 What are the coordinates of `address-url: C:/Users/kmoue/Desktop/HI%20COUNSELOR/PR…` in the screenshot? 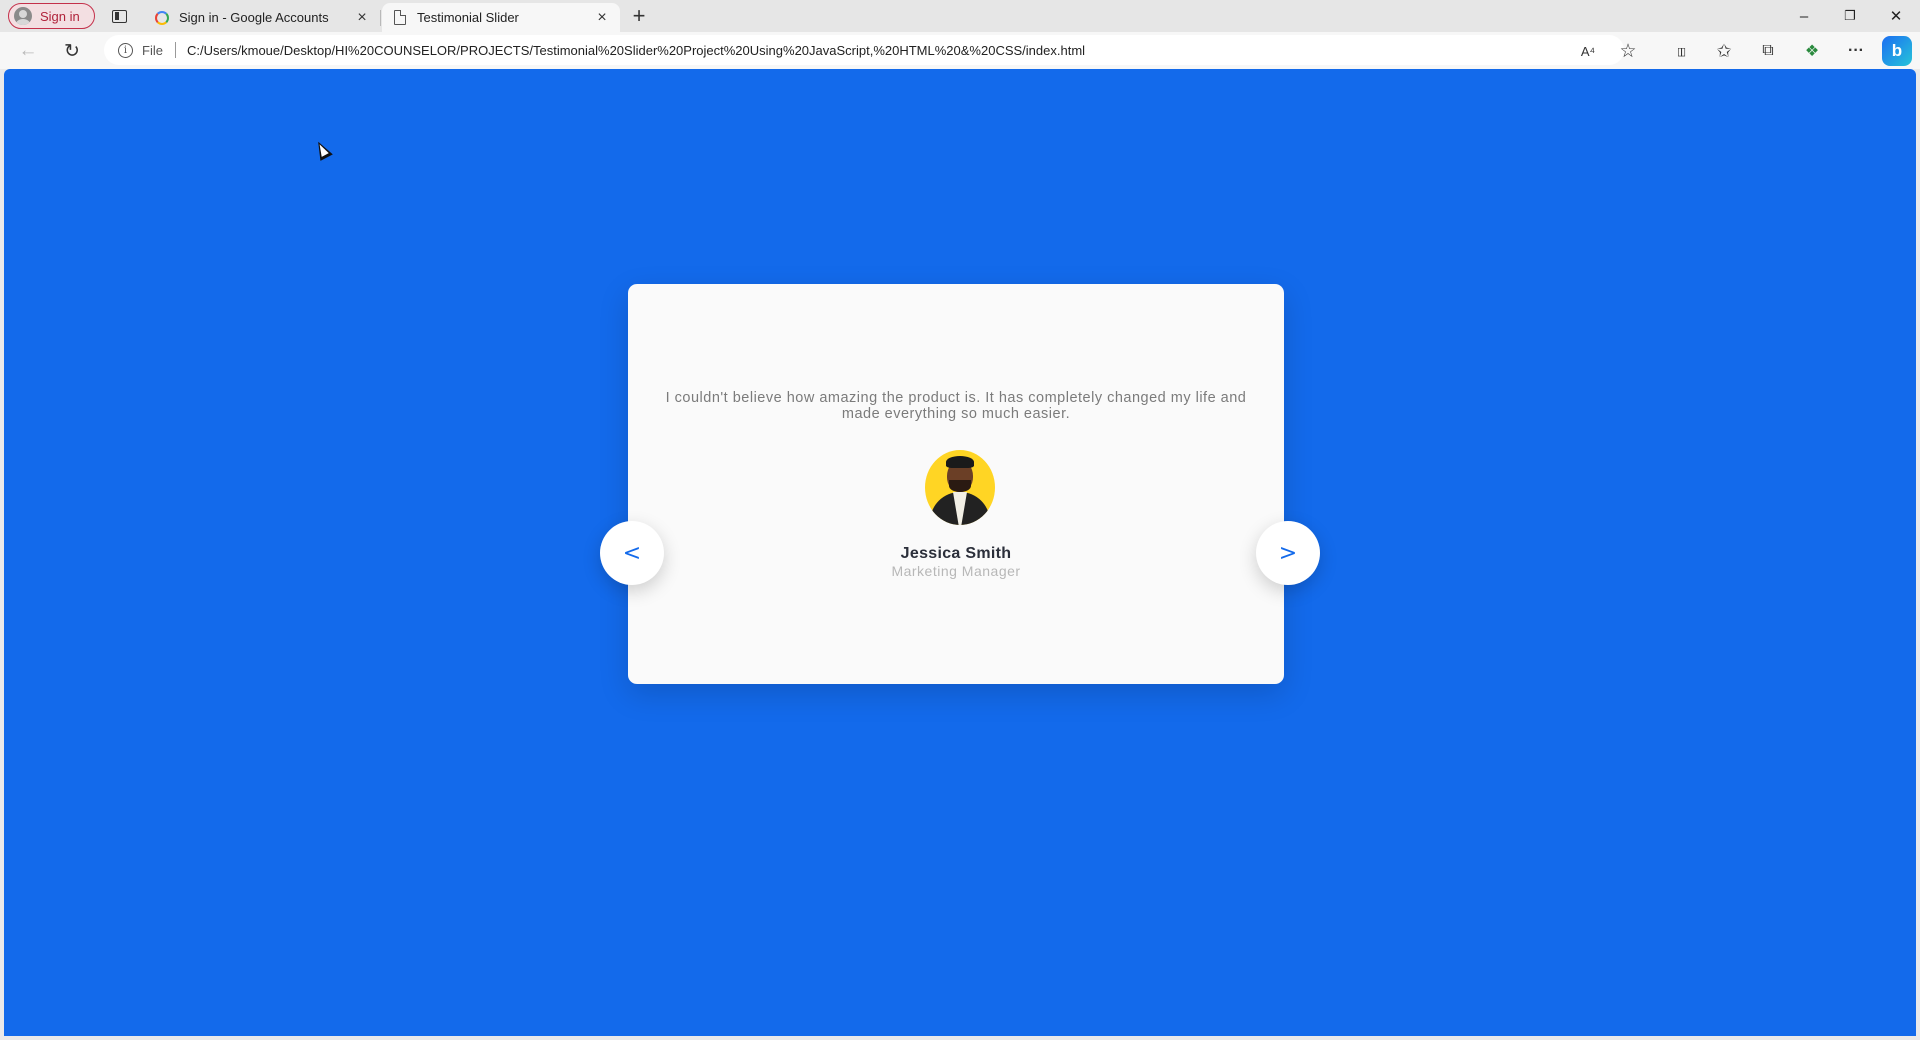 It's located at (636, 50).